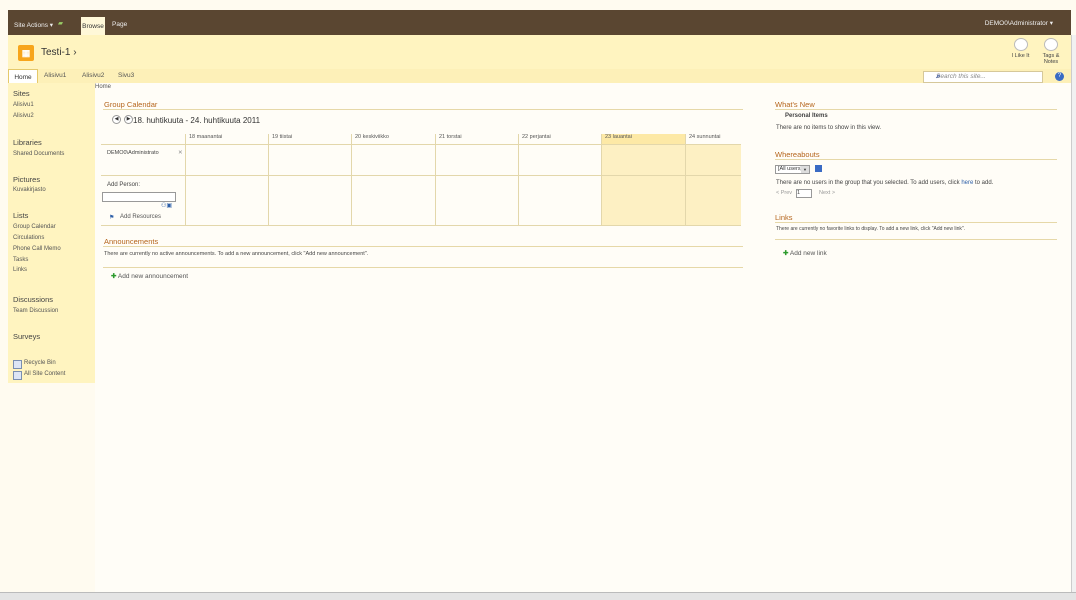 This screenshot has width=1076, height=600. What do you see at coordinates (1019, 23) in the screenshot?
I see `user-menu: DEMO0\Administrator ▾` at bounding box center [1019, 23].